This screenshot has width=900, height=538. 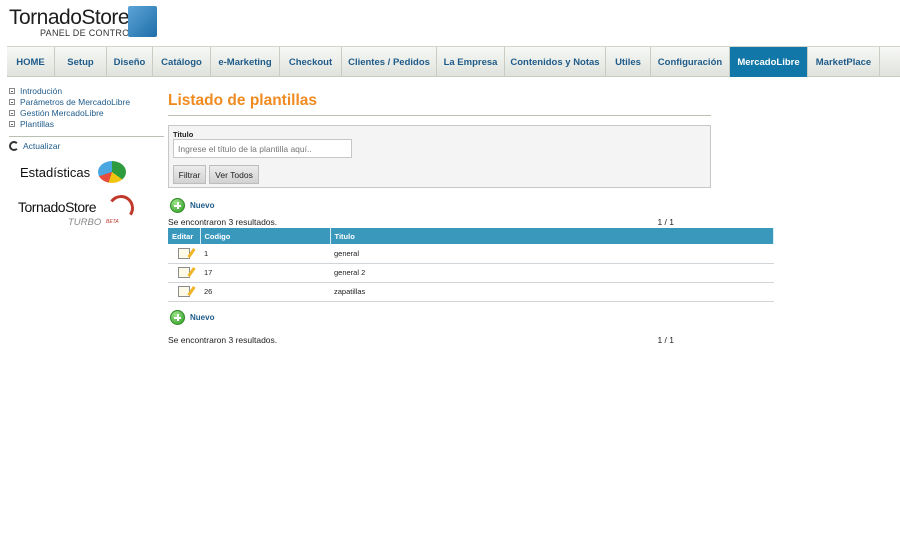 What do you see at coordinates (189, 174) in the screenshot?
I see `filter-button: Filtrar` at bounding box center [189, 174].